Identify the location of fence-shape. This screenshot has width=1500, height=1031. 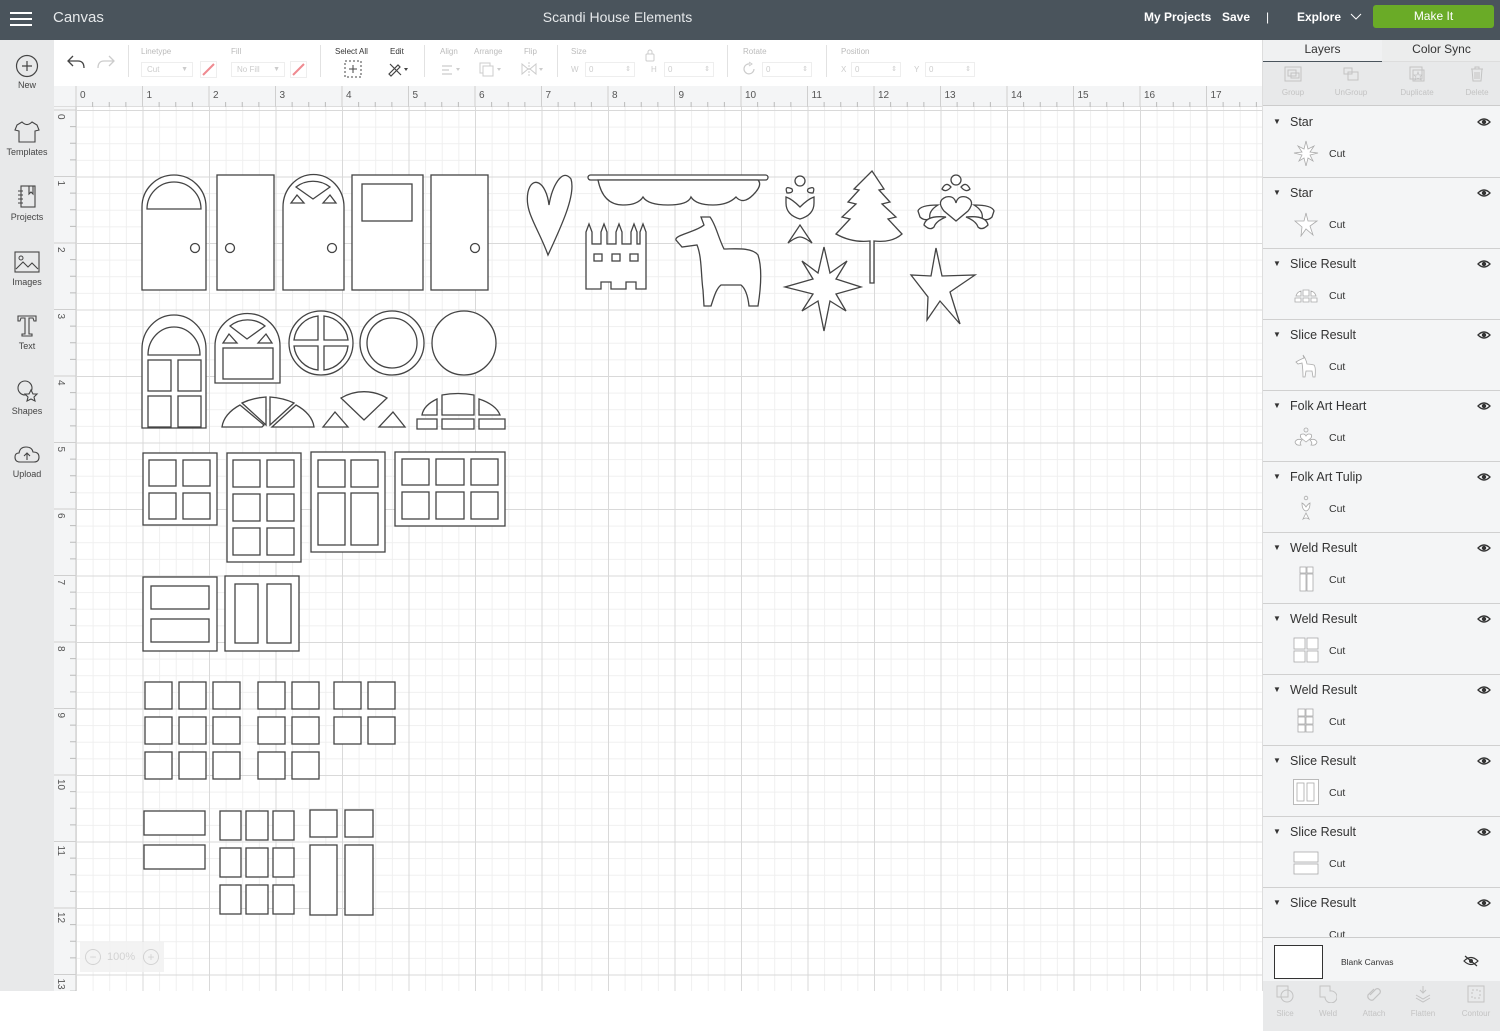
(616, 256).